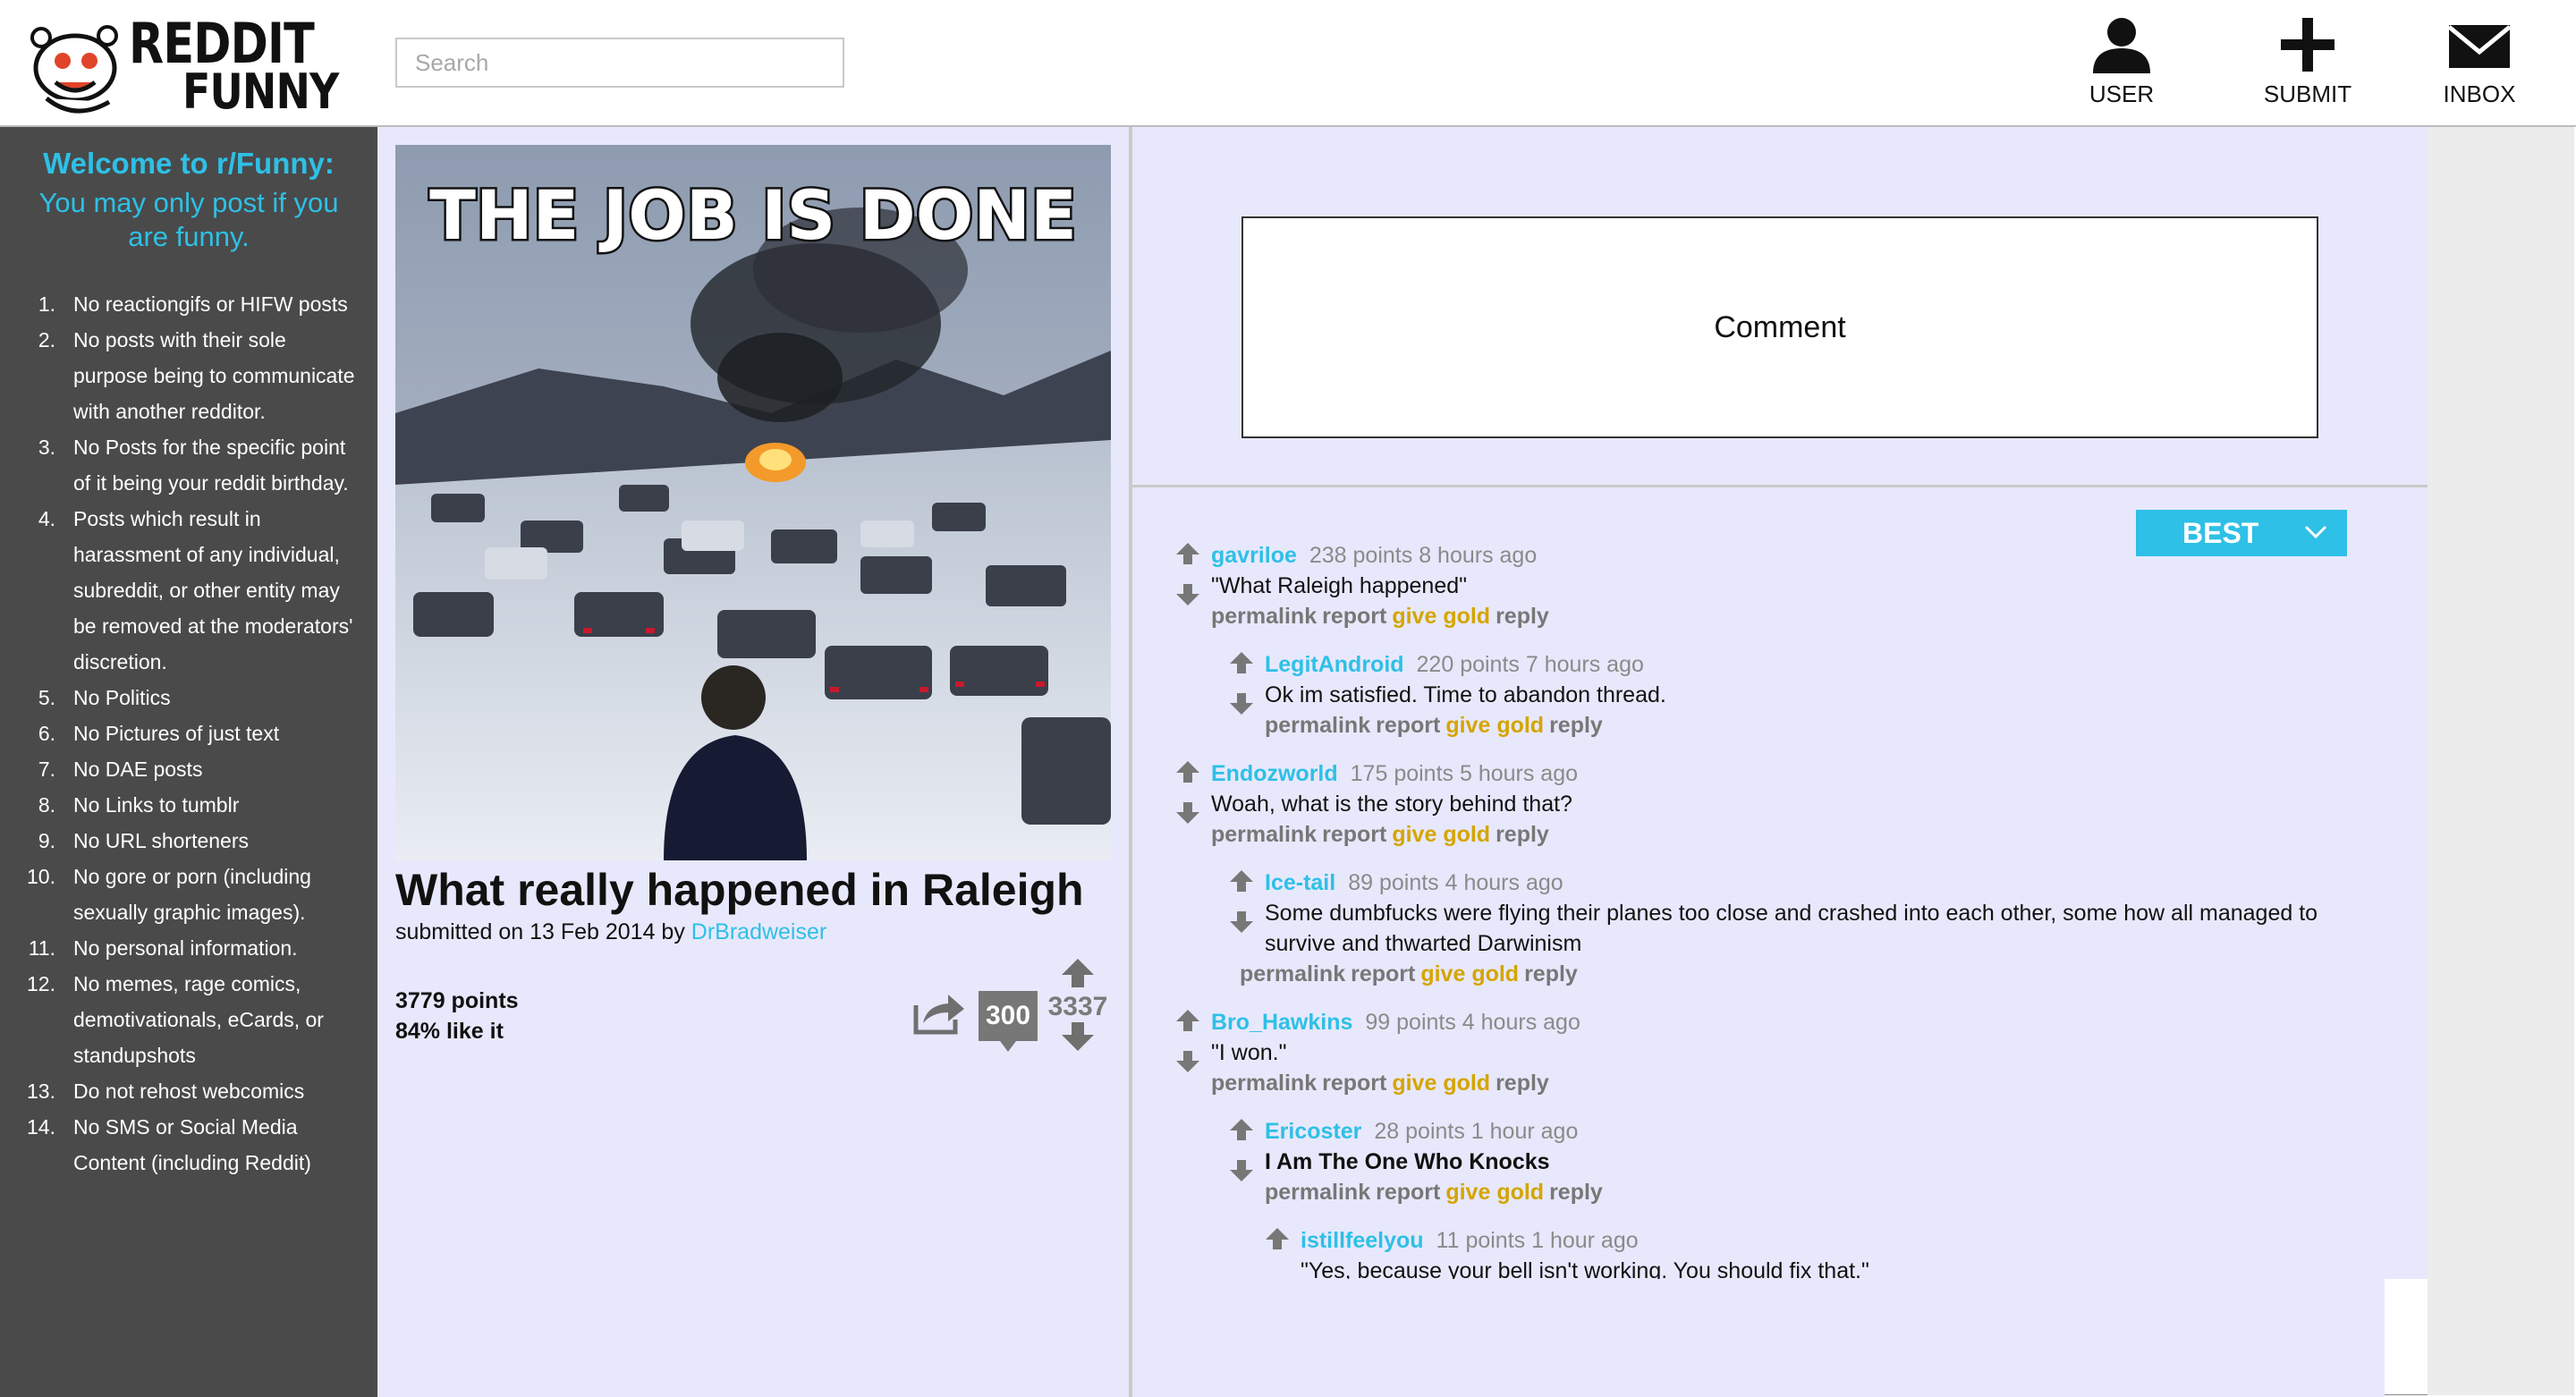 This screenshot has height=1397, width=2576. What do you see at coordinates (1334, 664) in the screenshot?
I see `comment-username: LegitAndroid` at bounding box center [1334, 664].